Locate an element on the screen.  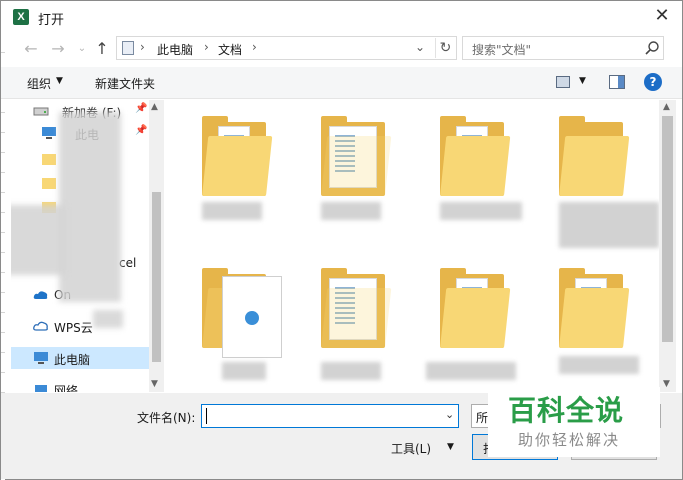
watermark: 百科全说 助你轻松解决 is located at coordinates (574, 422).